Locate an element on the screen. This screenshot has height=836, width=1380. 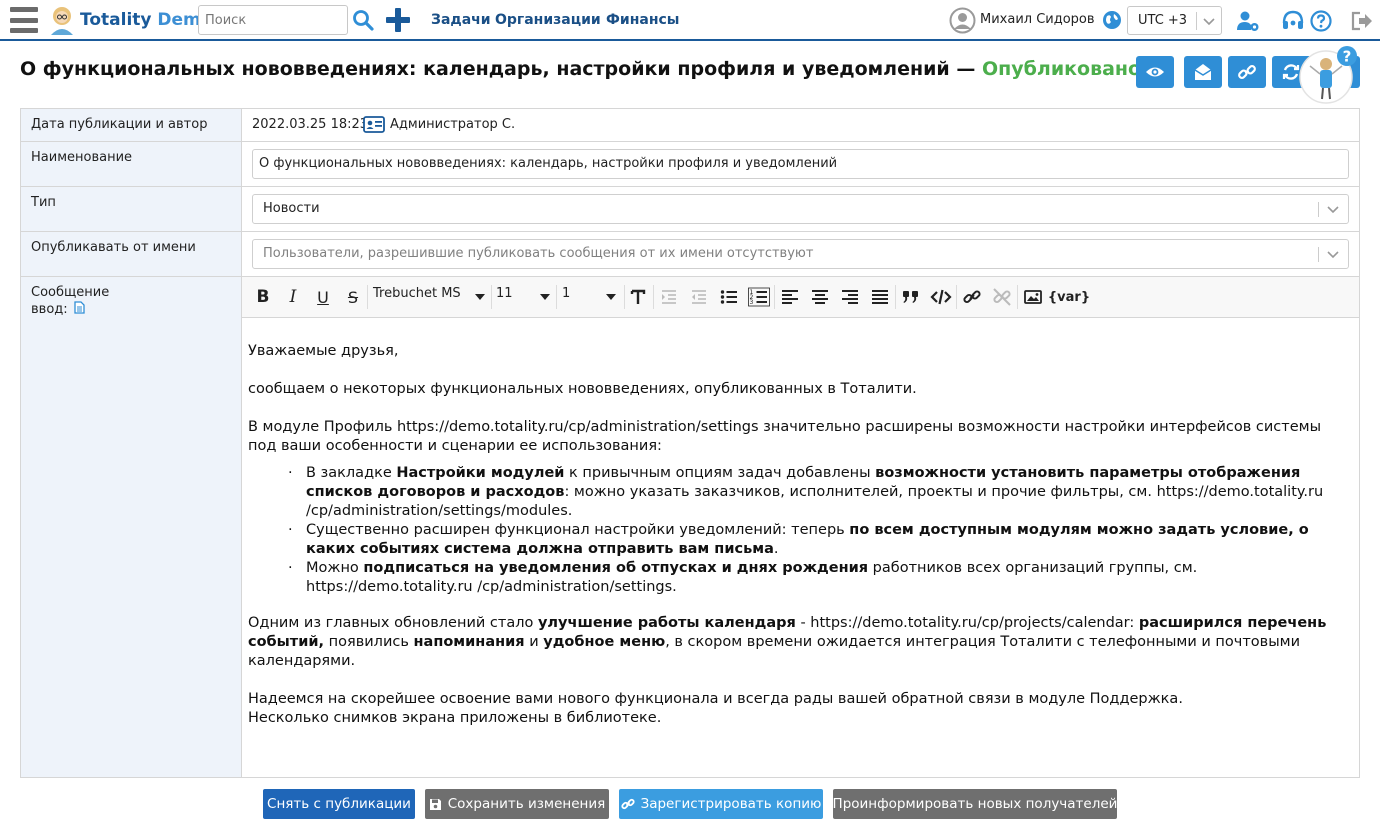
timezone-select: UTC +3 is located at coordinates (1174, 20).